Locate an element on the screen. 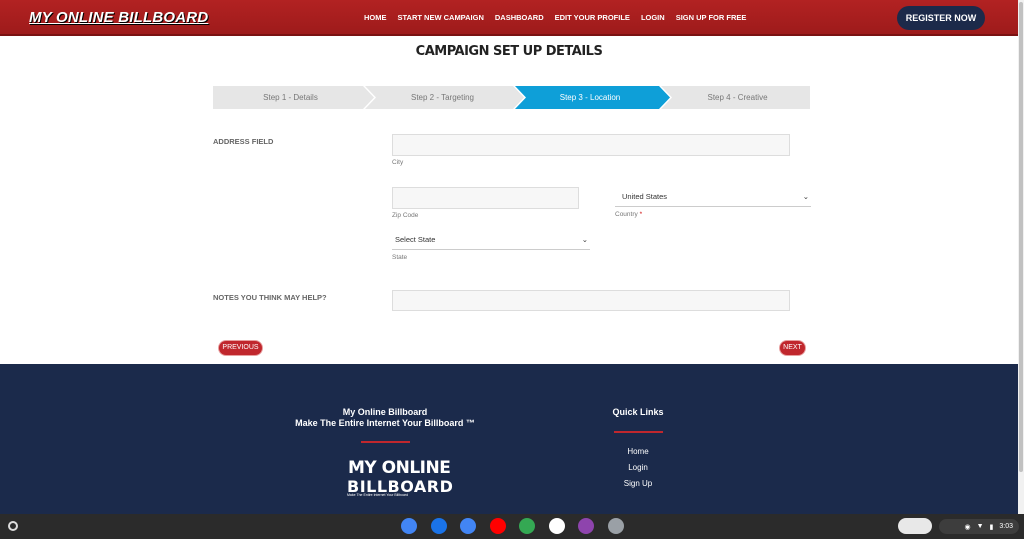  chrome-icon is located at coordinates (409, 526).